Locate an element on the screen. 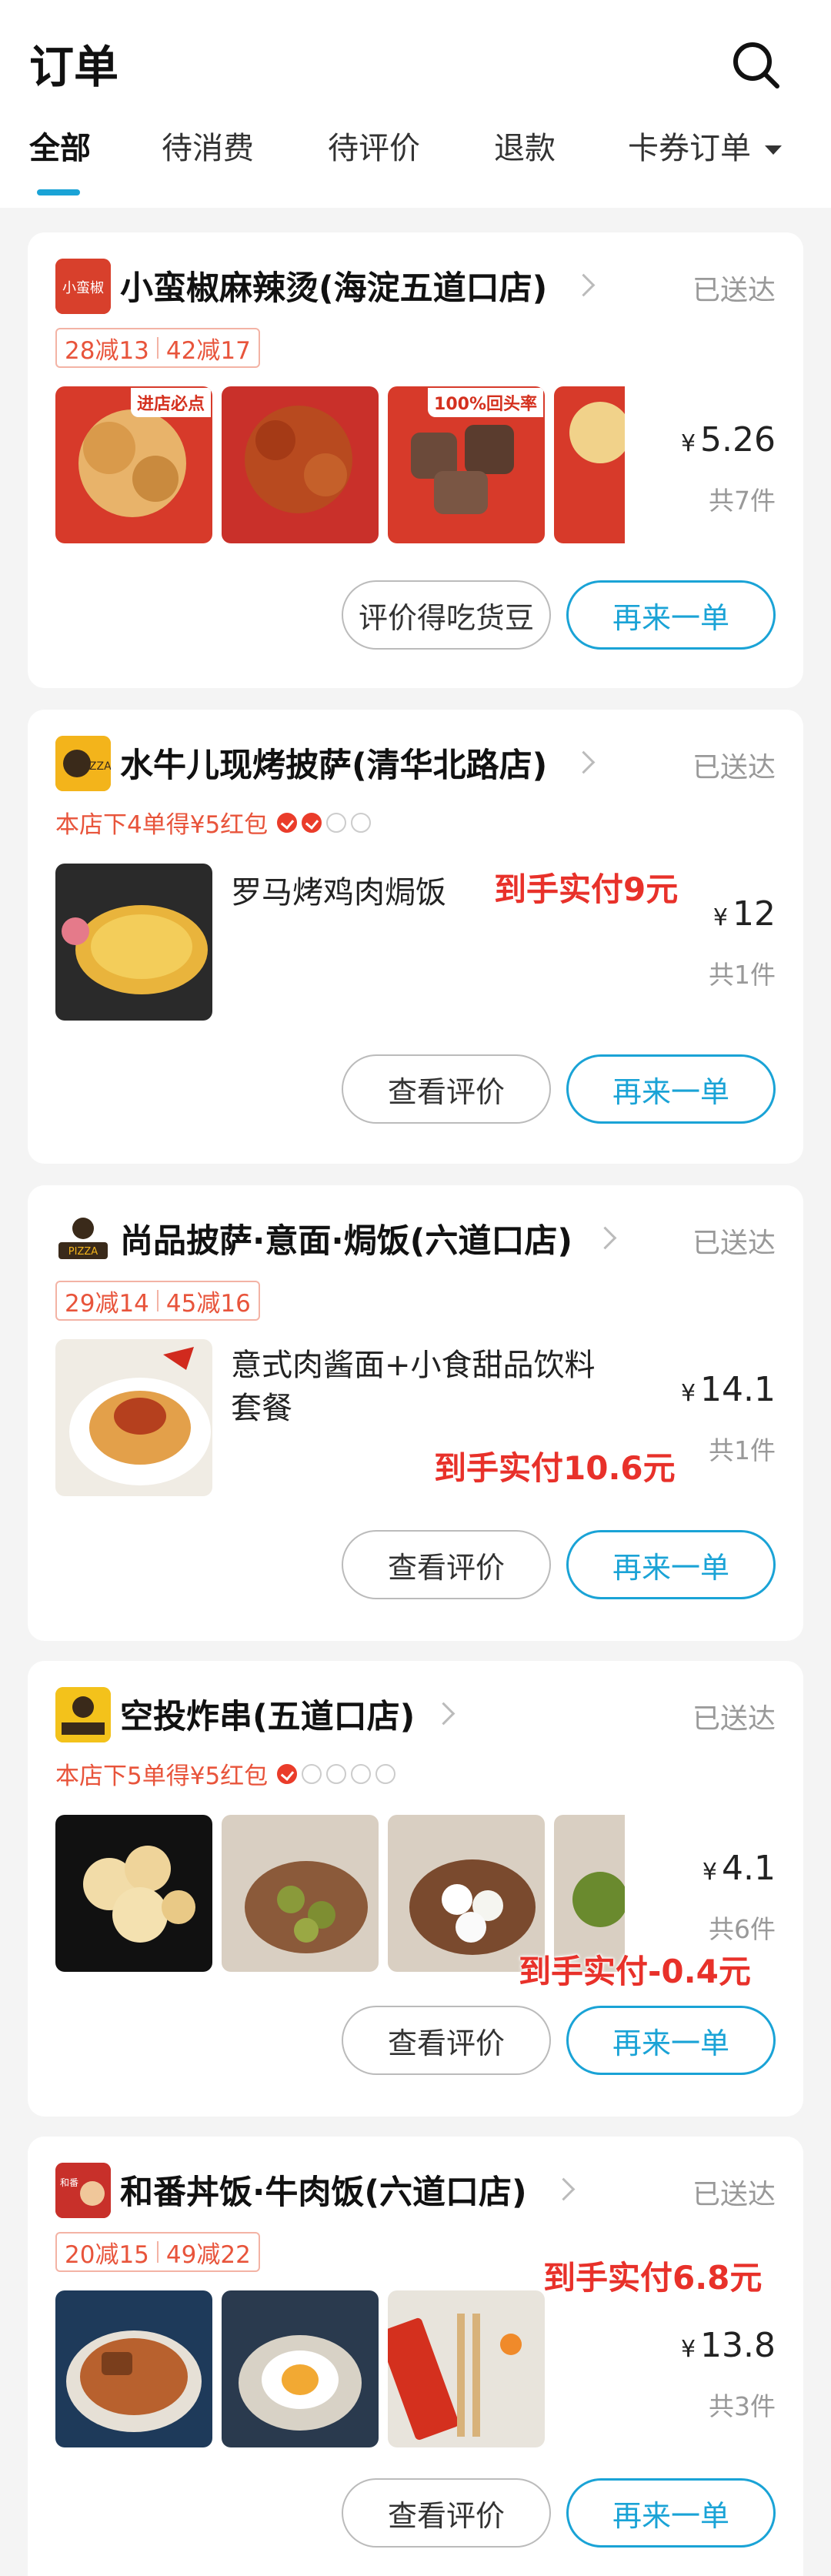 The height and width of the screenshot is (2576, 831). tab-voucher-orders: 卡券订单 is located at coordinates (705, 145).